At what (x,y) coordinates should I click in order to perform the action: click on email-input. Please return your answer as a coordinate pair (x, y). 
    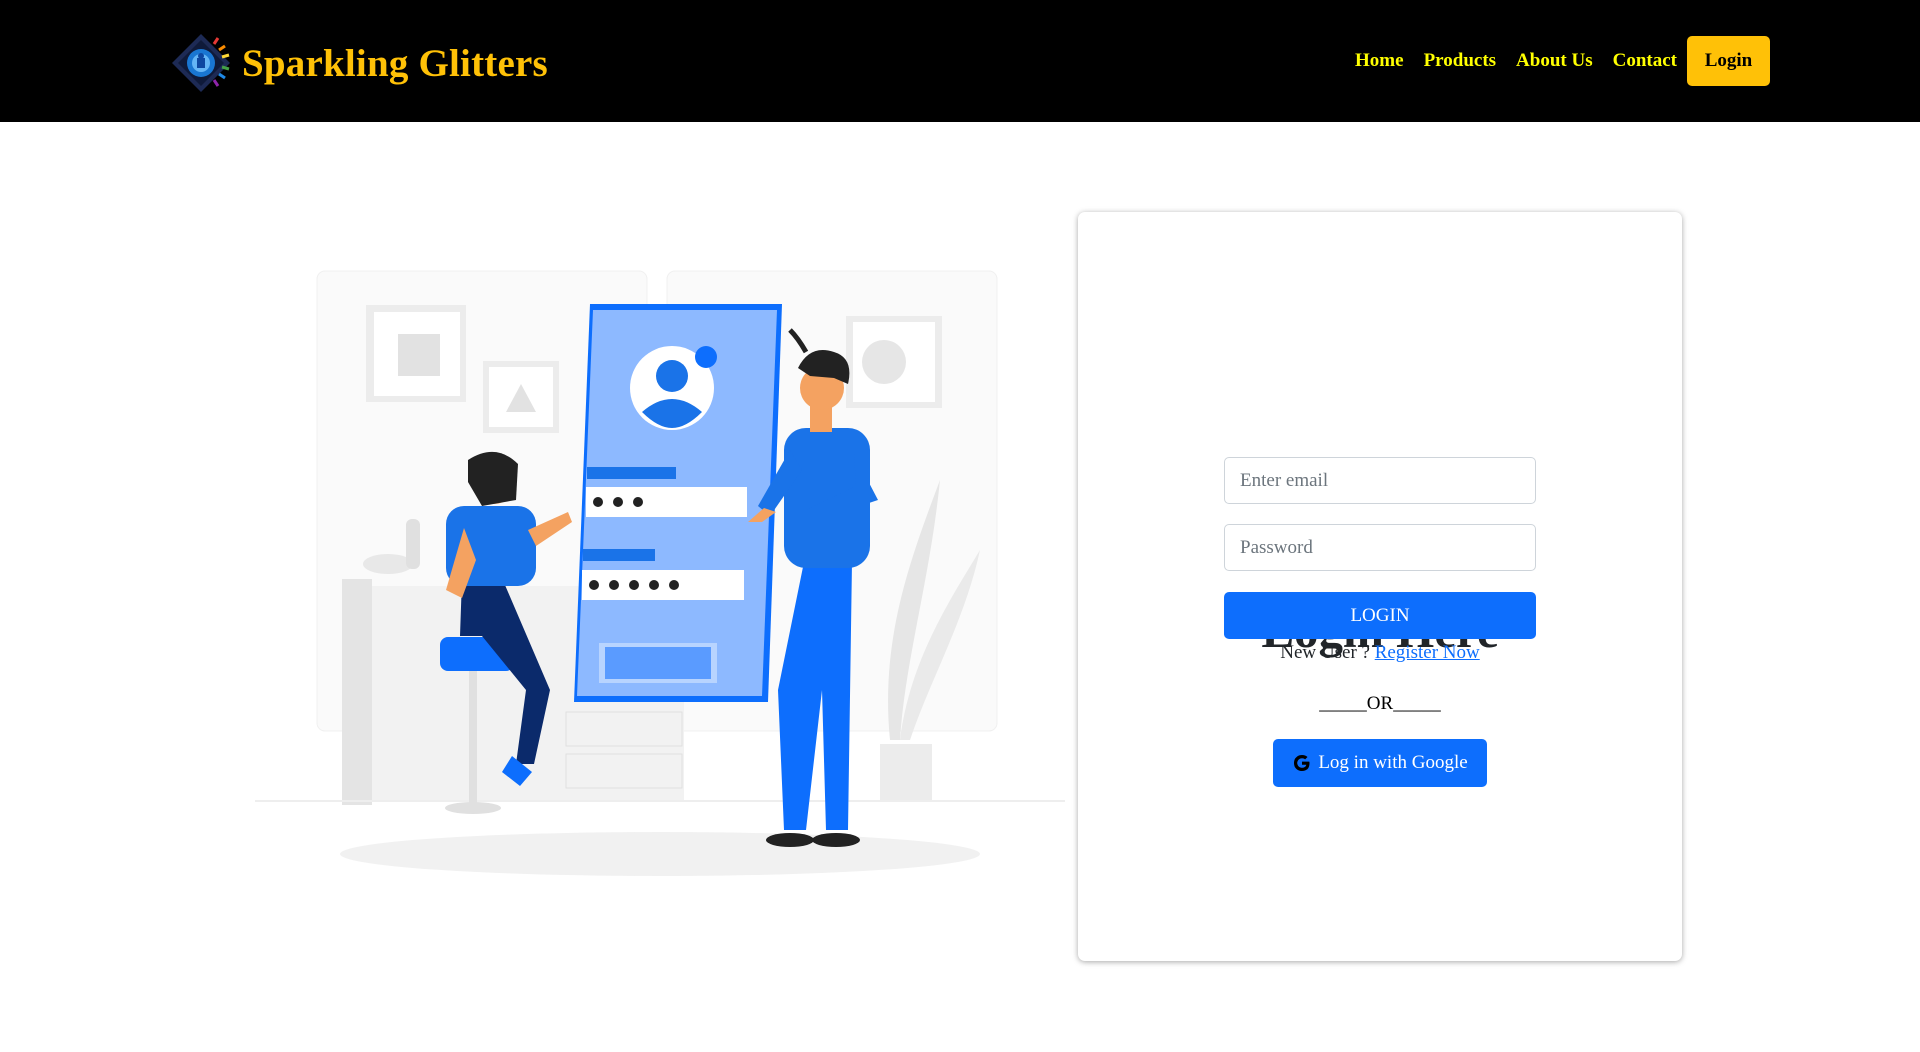
    Looking at the image, I should click on (1380, 480).